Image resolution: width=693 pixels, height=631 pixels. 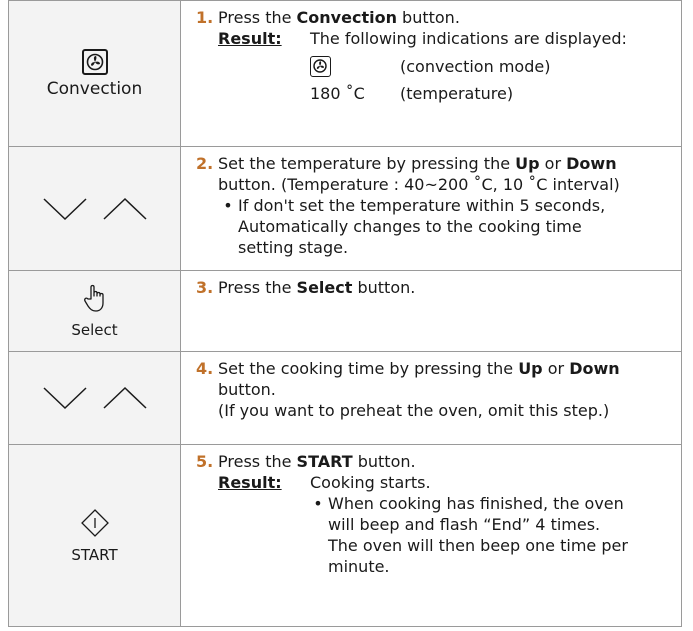 What do you see at coordinates (475, 66) in the screenshot?
I see `display-mode-text: (convection mode)` at bounding box center [475, 66].